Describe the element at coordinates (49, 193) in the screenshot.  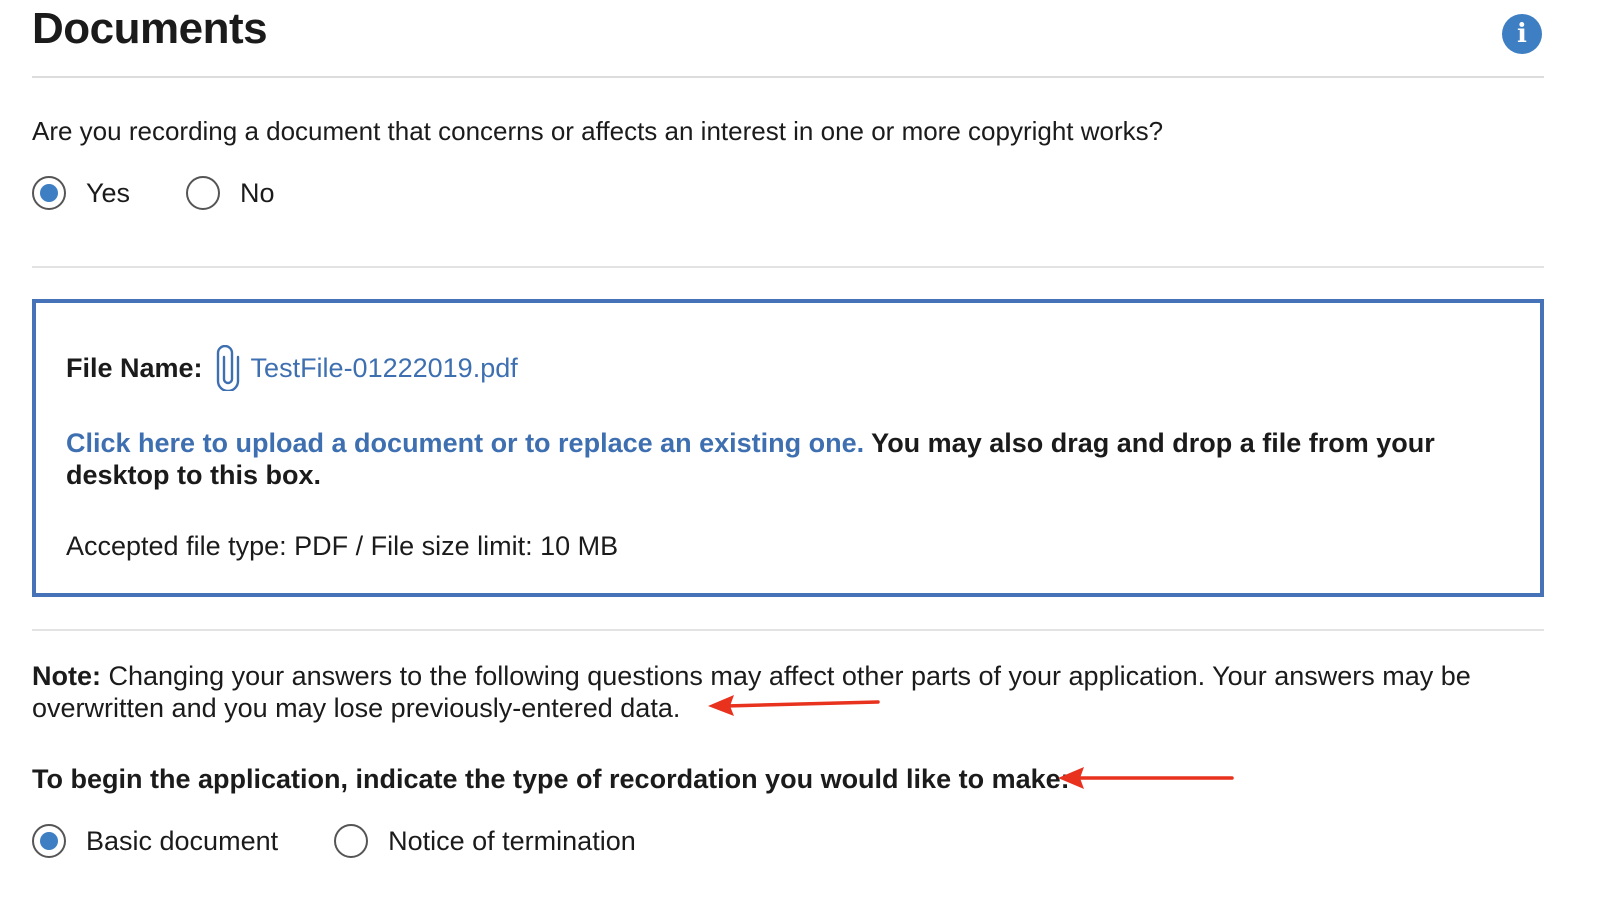
I see `radio-yes` at that location.